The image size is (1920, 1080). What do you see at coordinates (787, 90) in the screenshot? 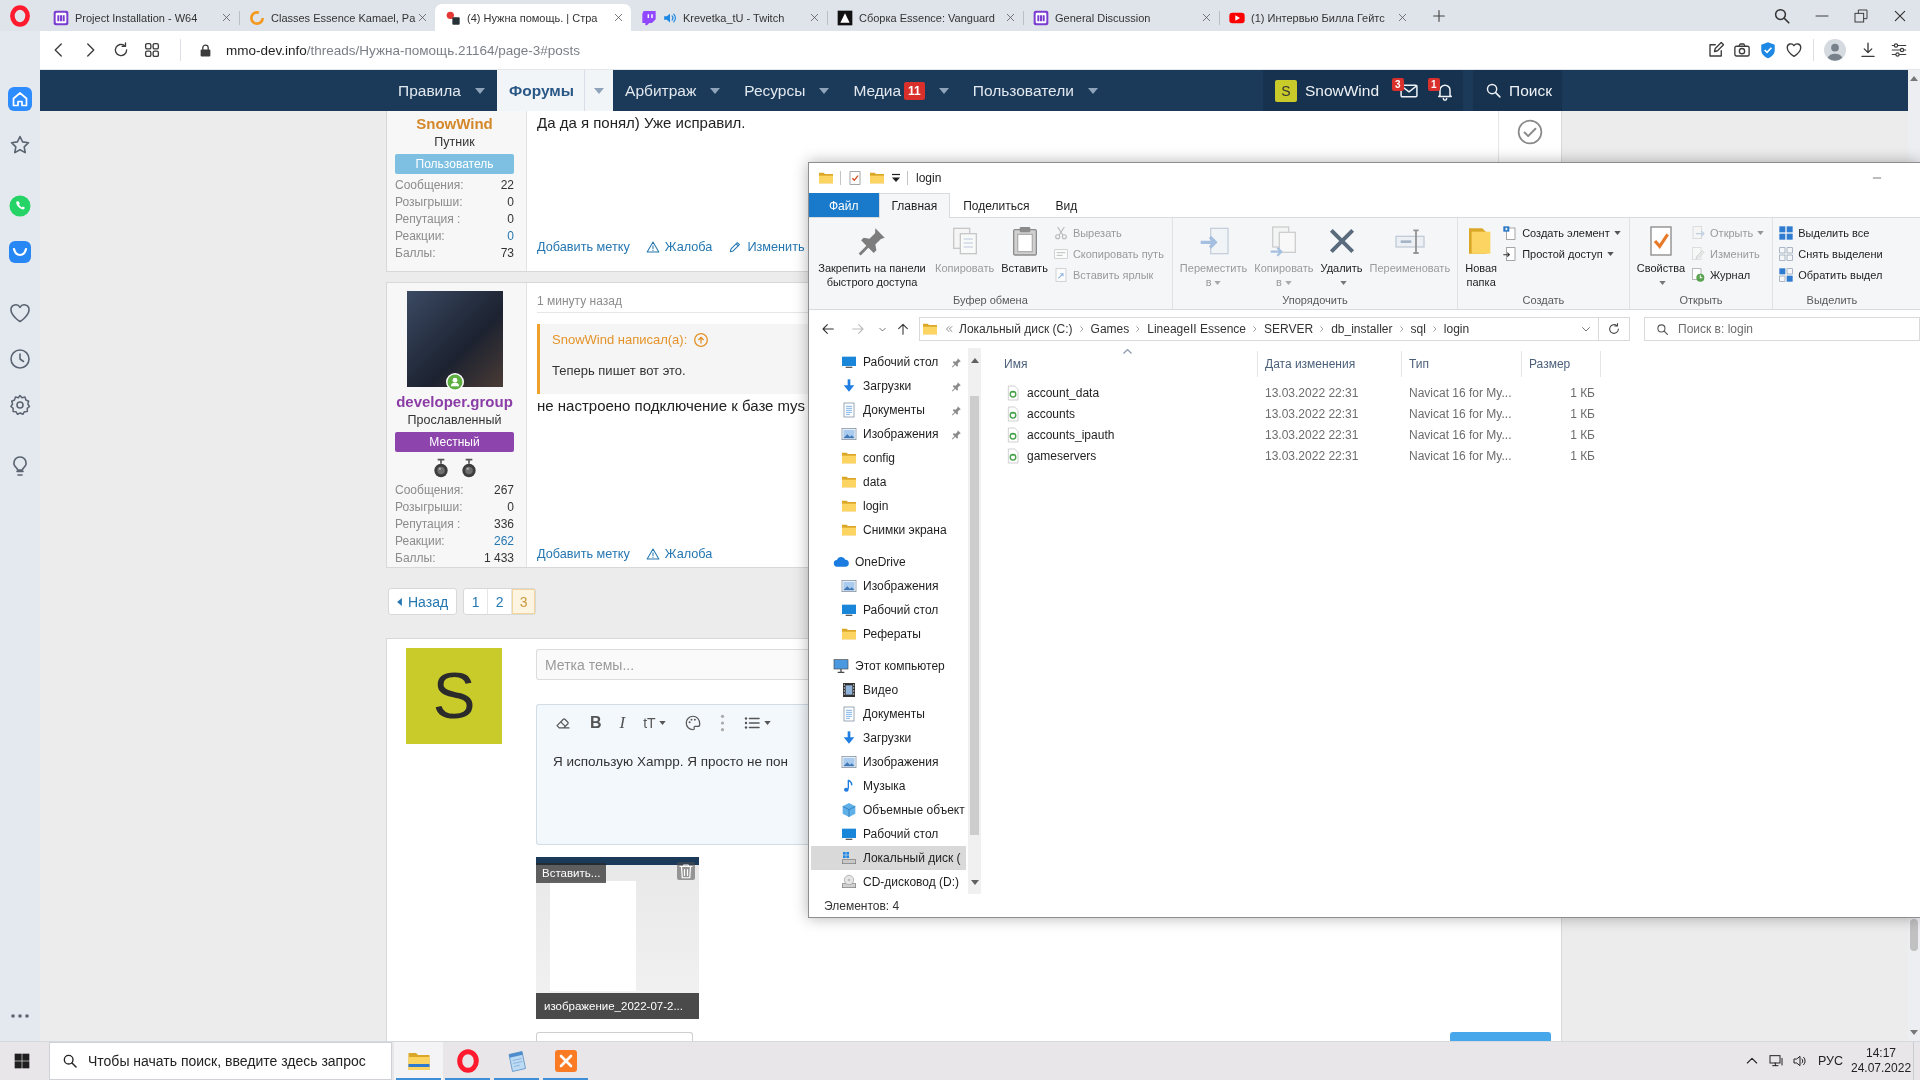
I see `nav-tab: Ресурсы` at bounding box center [787, 90].